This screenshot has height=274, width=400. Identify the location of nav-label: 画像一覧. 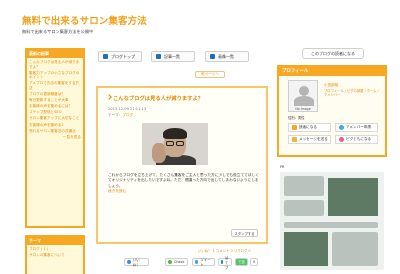
(226, 56).